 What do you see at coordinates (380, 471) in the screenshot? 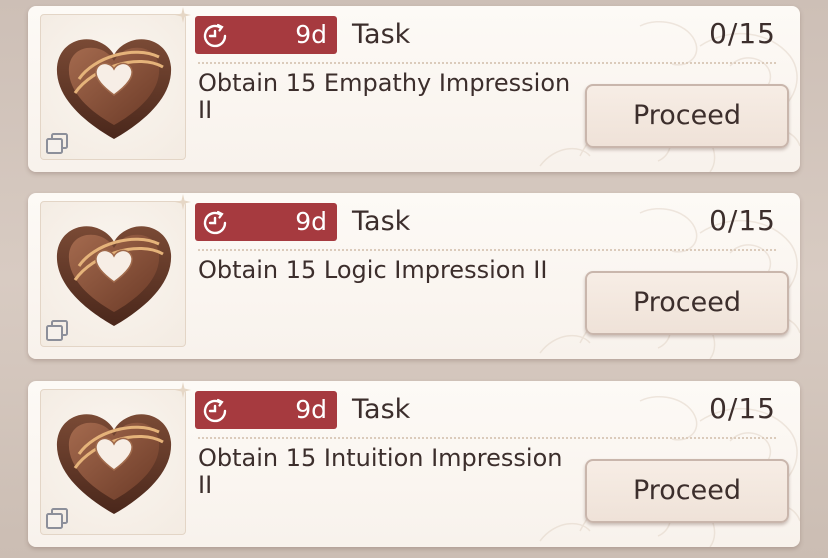
I see `task-description: Obtain 15 Intuition Impression II` at bounding box center [380, 471].